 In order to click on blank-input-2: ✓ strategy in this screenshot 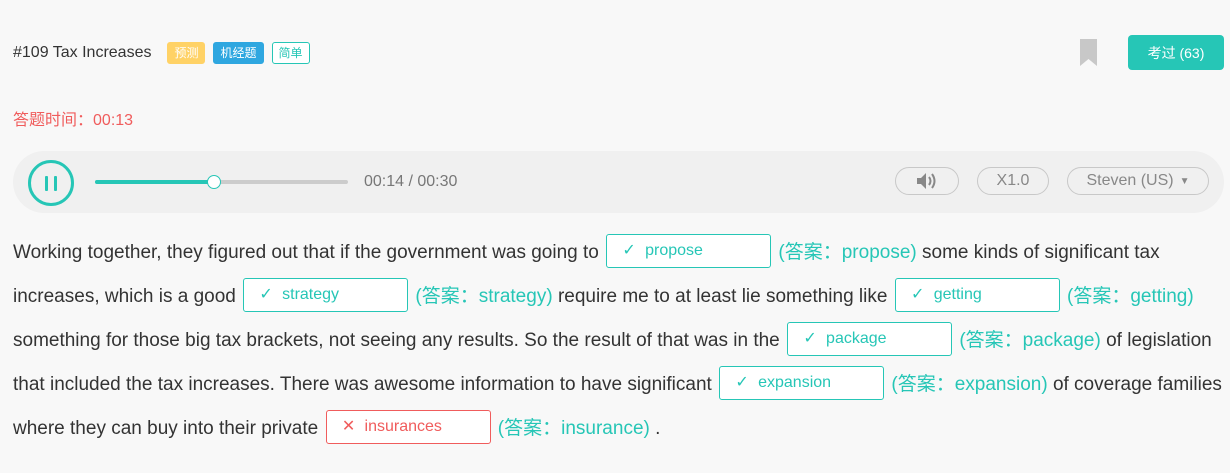, I will do `click(326, 294)`.